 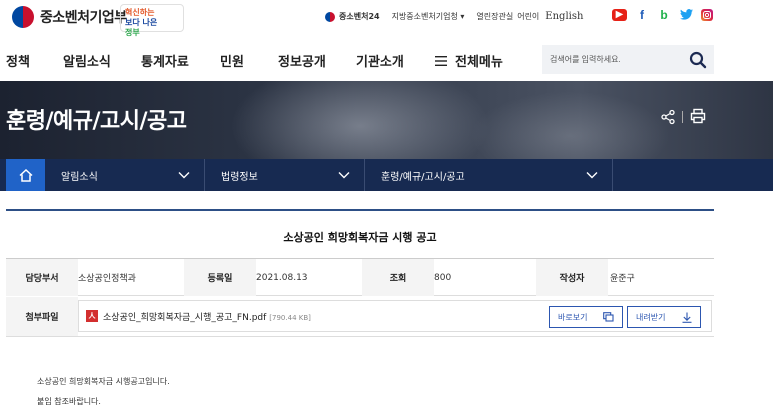 I want to click on breadcrumb-level-1-label: 알림소식, so click(x=79, y=177).